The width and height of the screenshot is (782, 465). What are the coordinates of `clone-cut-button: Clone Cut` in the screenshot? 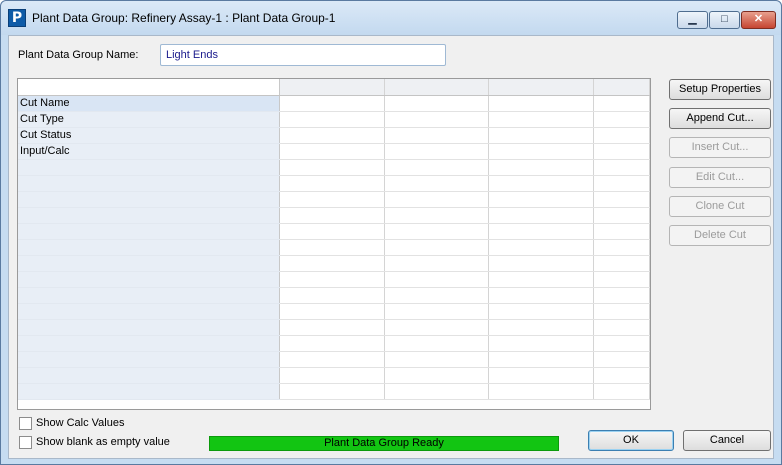 It's located at (720, 206).